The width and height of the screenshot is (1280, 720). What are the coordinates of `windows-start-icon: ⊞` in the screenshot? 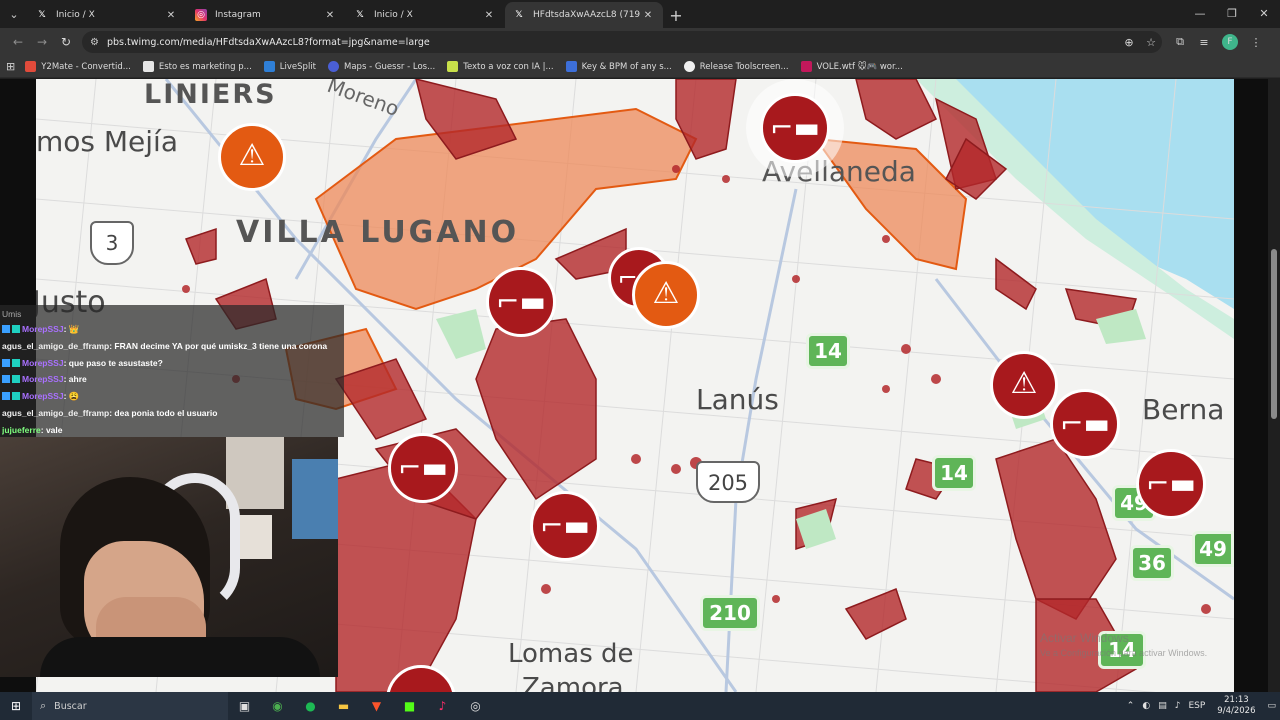 It's located at (16, 706).